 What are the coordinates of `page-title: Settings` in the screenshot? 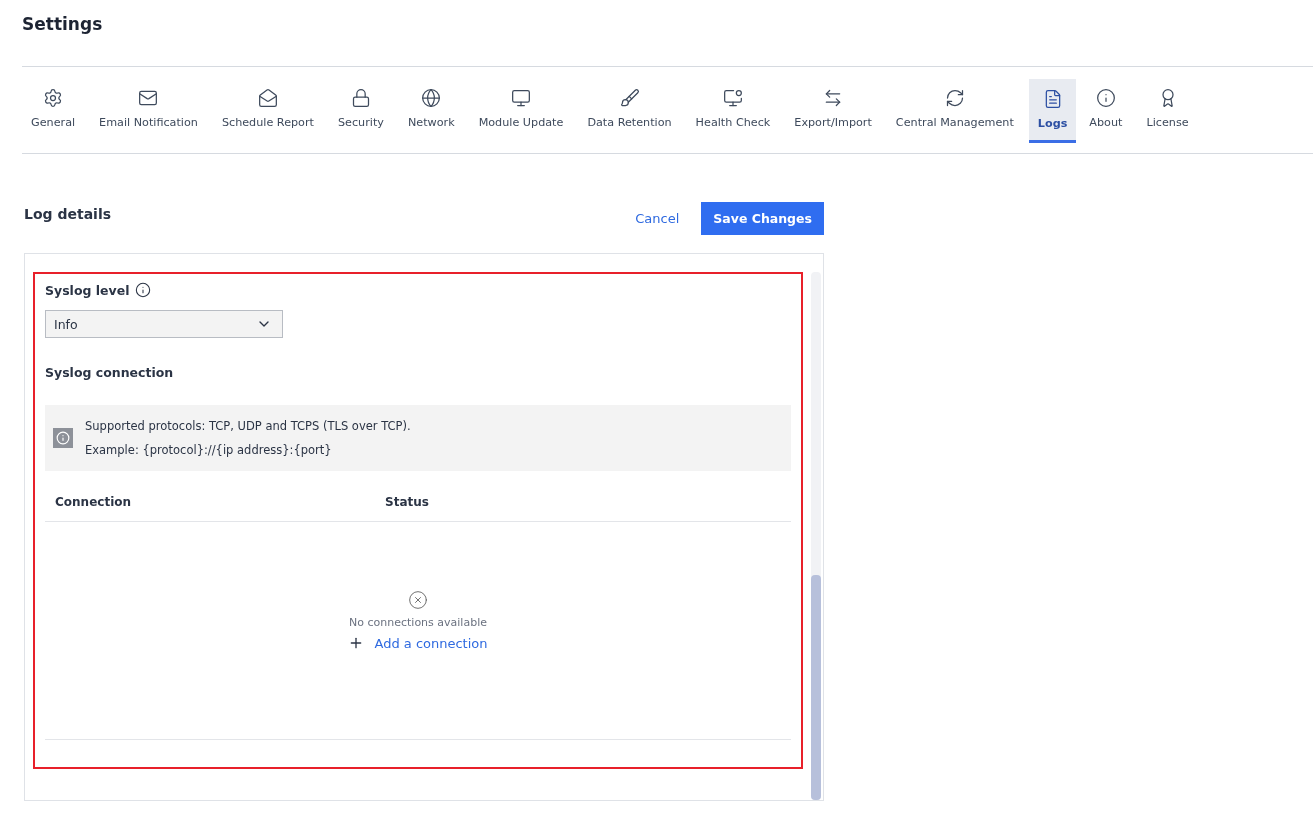 It's located at (63, 24).